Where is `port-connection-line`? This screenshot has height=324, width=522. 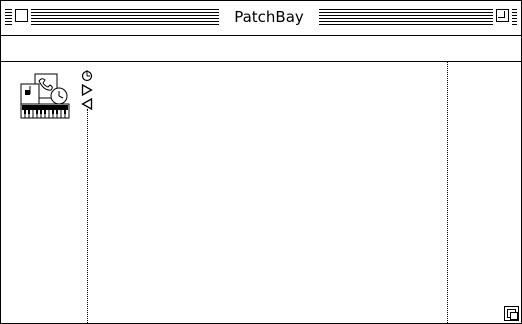 port-connection-line is located at coordinates (87, 216).